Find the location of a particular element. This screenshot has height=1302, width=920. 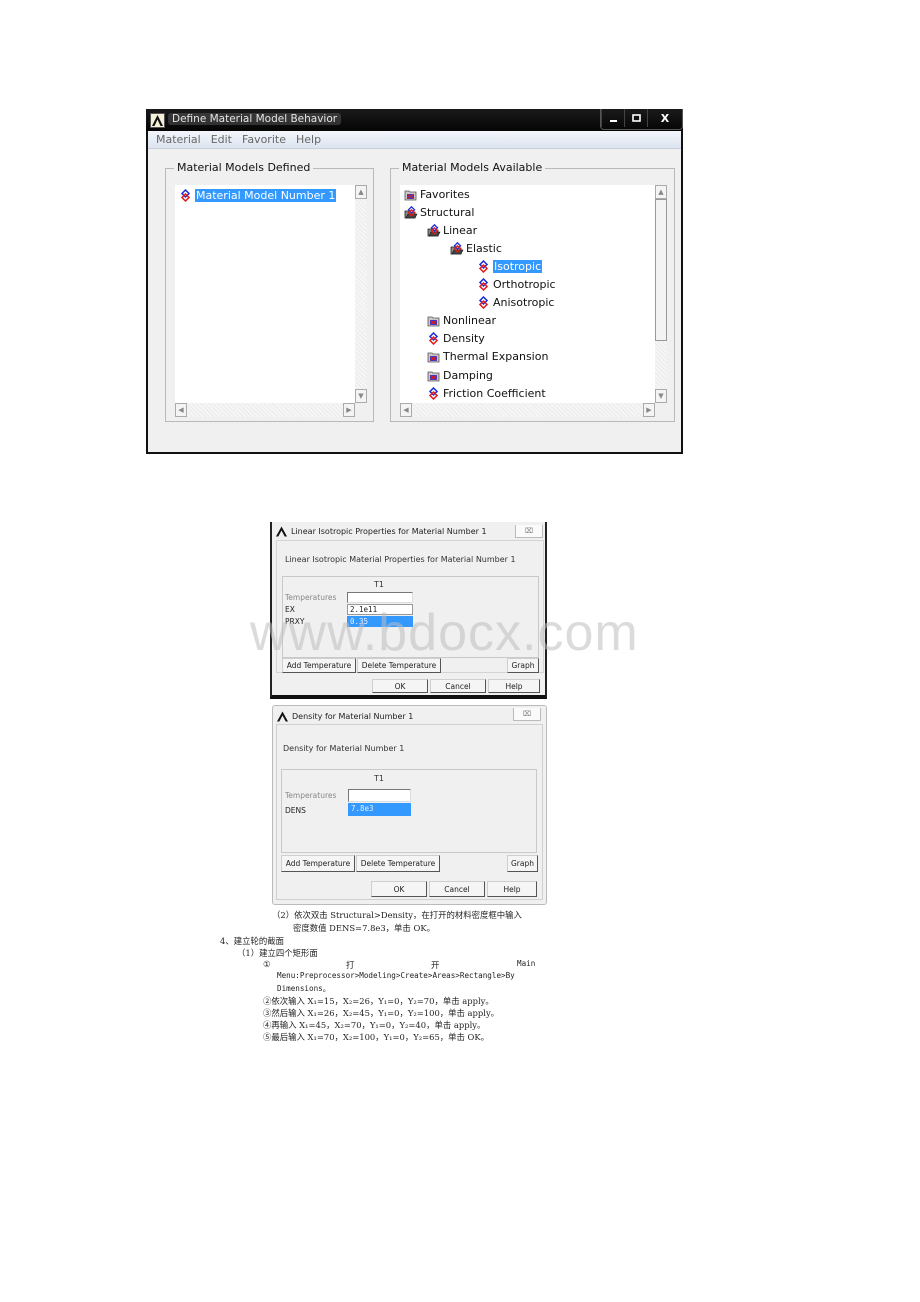

window-title: Define Material Model Behavior is located at coordinates (255, 119).